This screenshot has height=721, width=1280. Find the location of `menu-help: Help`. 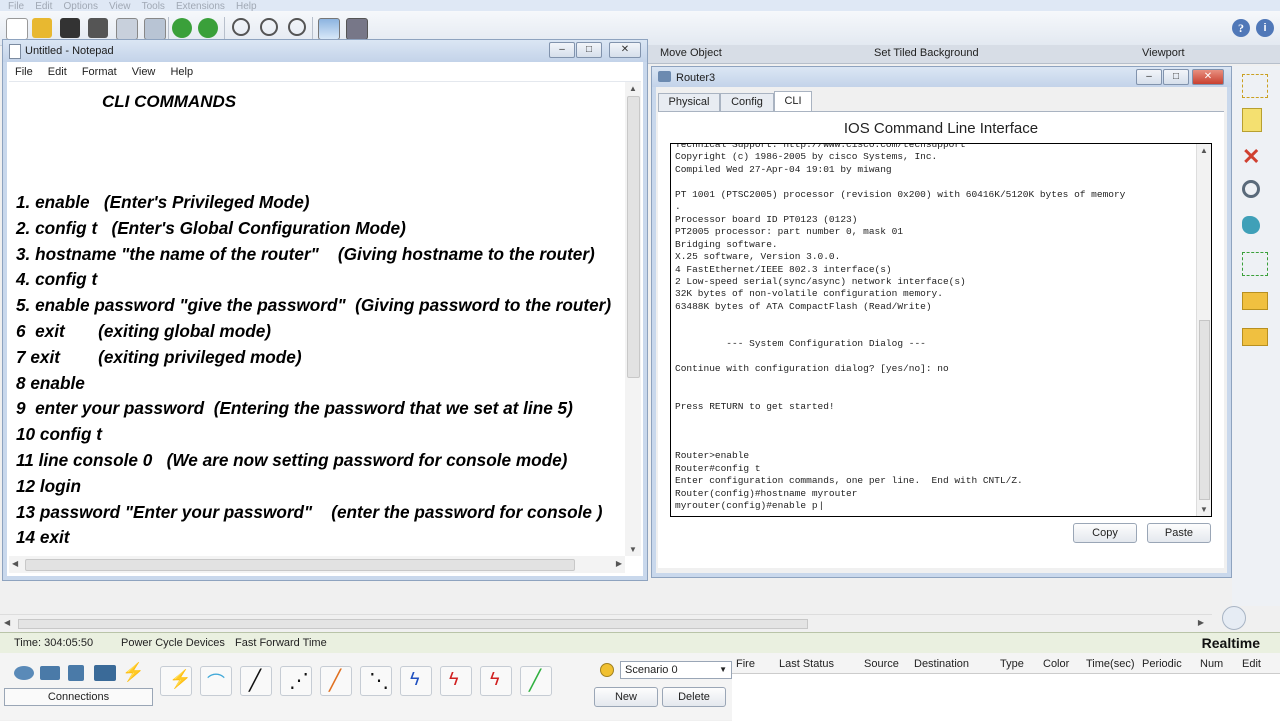

menu-help: Help is located at coordinates (246, 7).